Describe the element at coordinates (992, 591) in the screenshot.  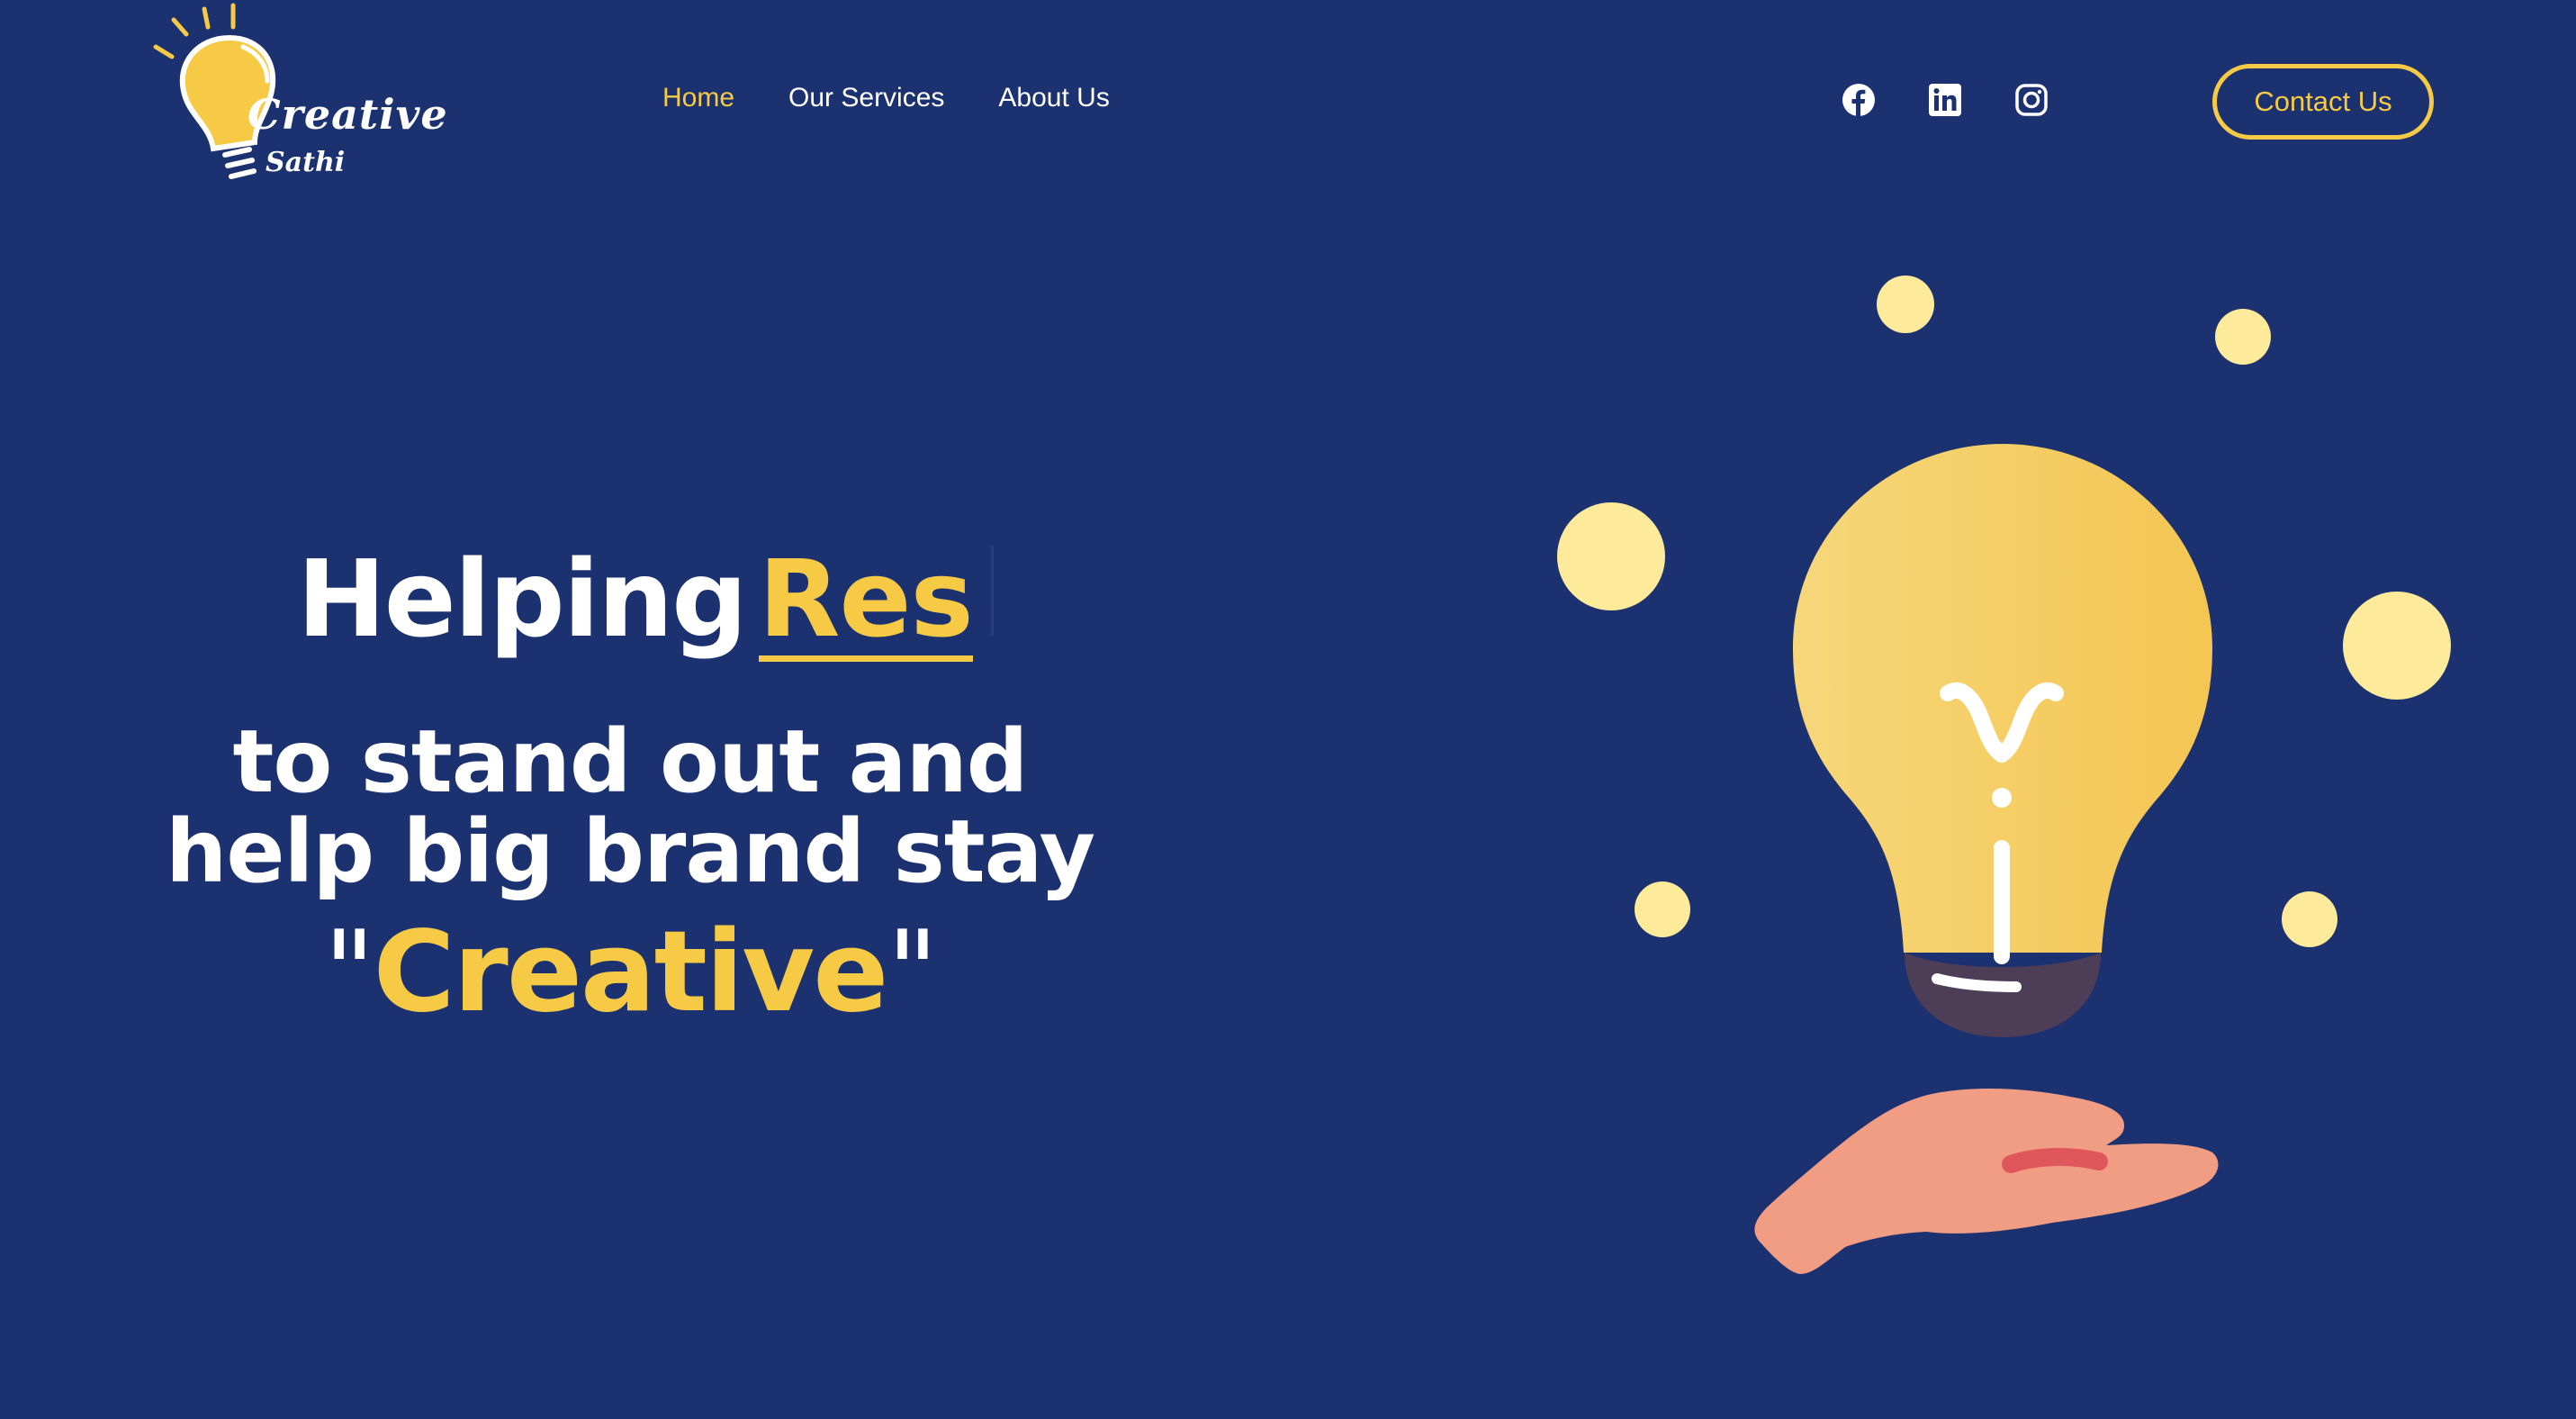
I see `typing-cursor` at that location.